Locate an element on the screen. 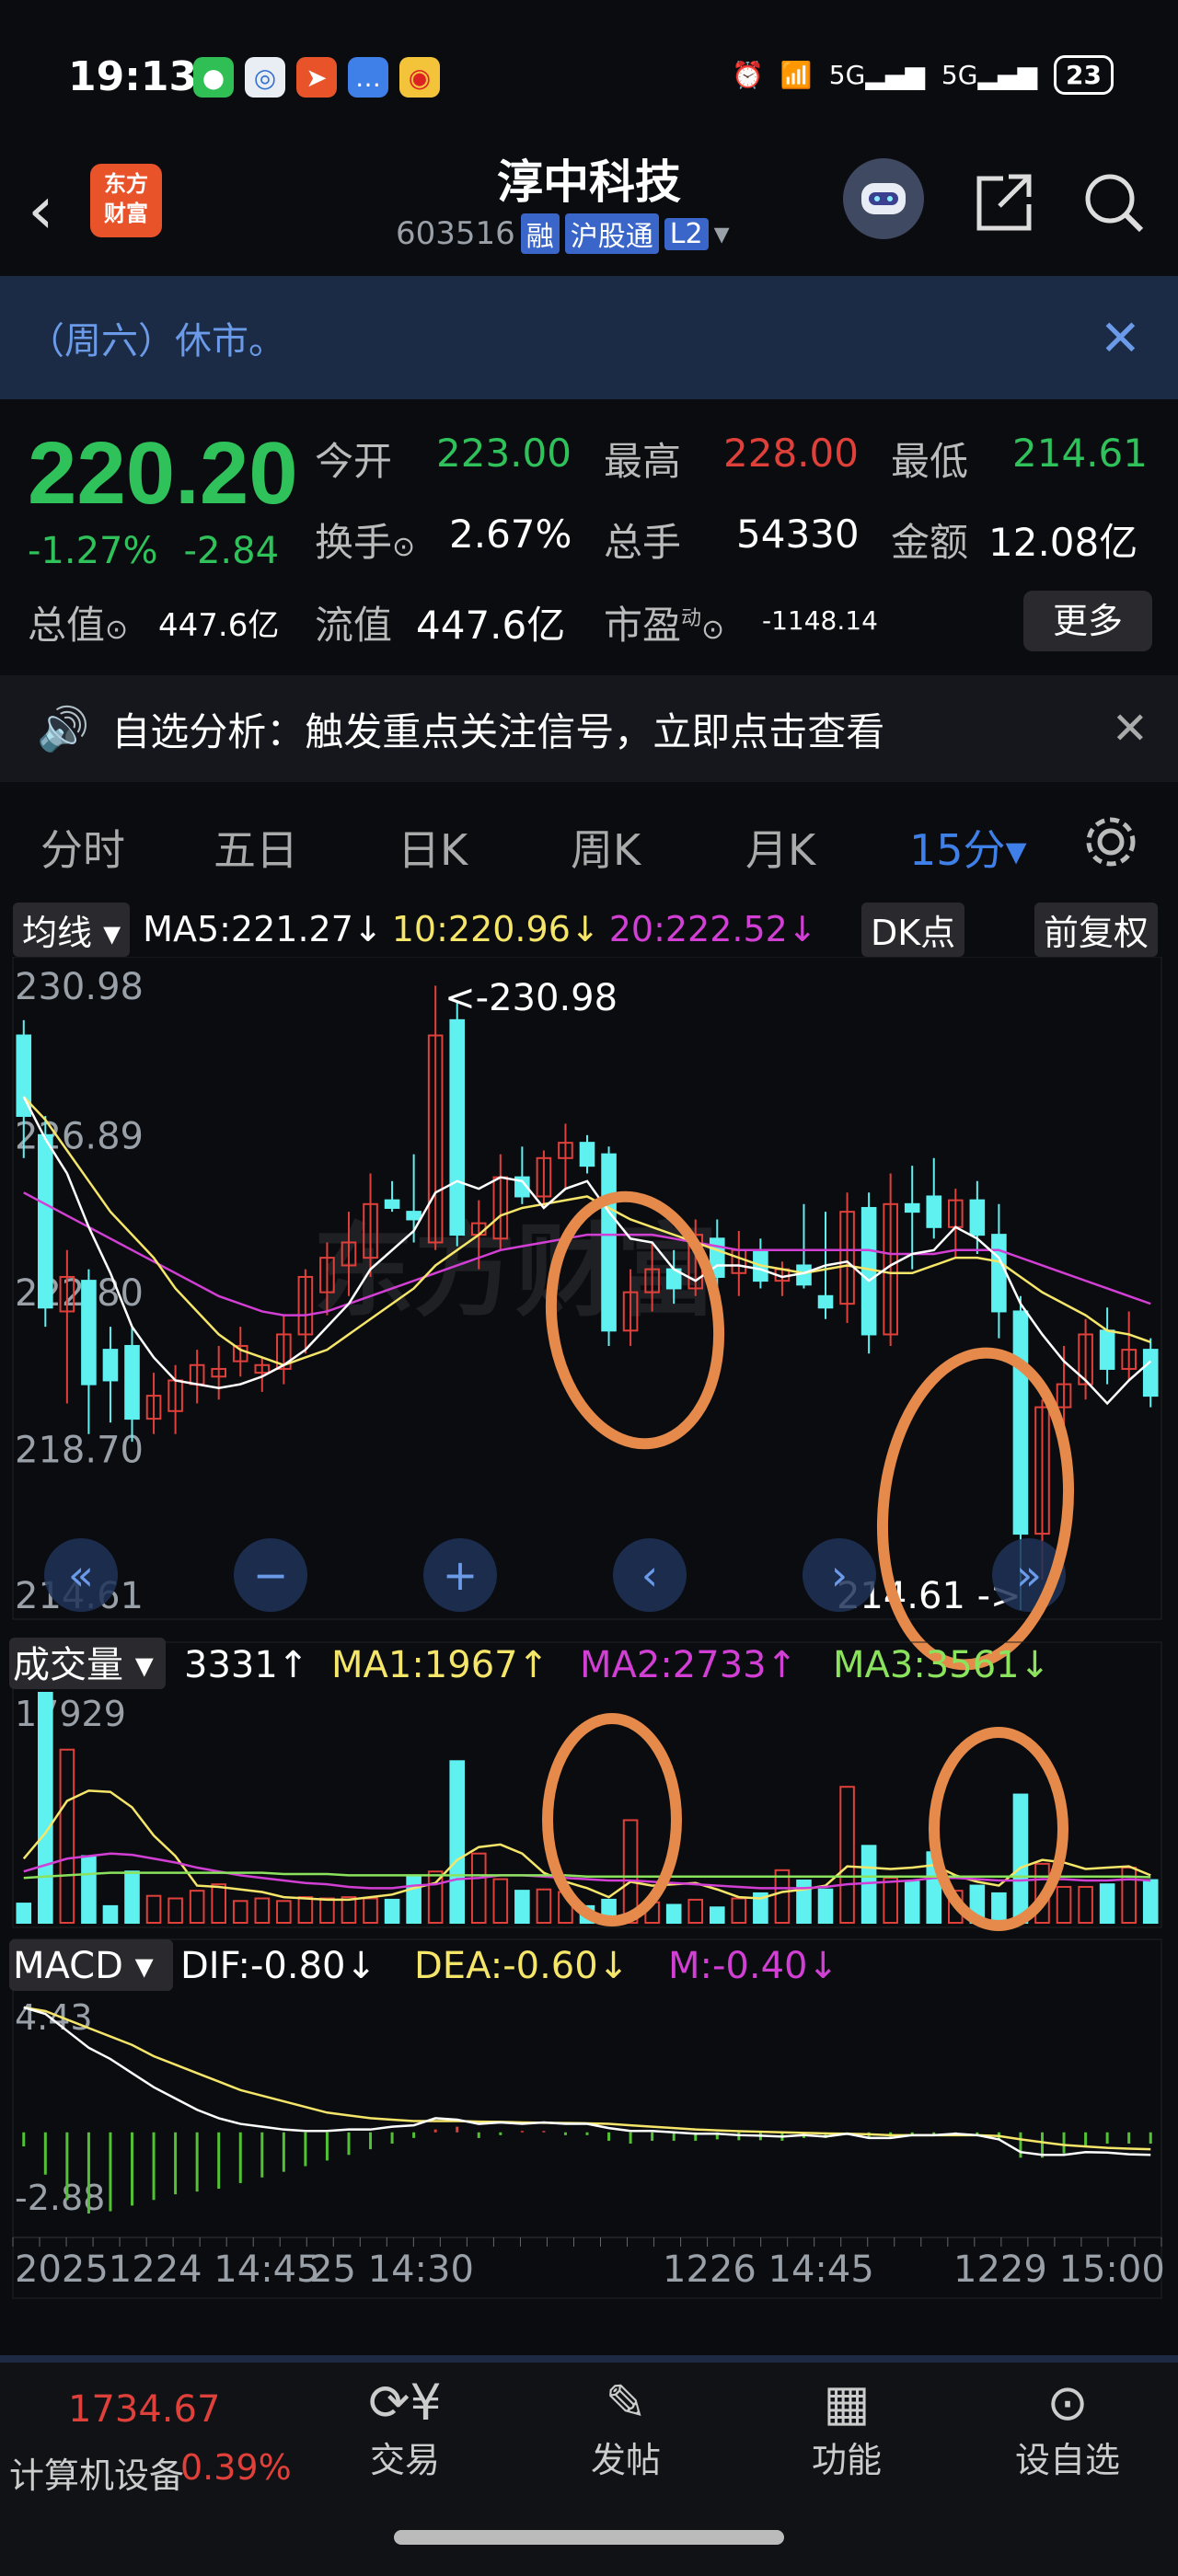 This screenshot has height=2576, width=1178. home-indicator is located at coordinates (589, 2537).